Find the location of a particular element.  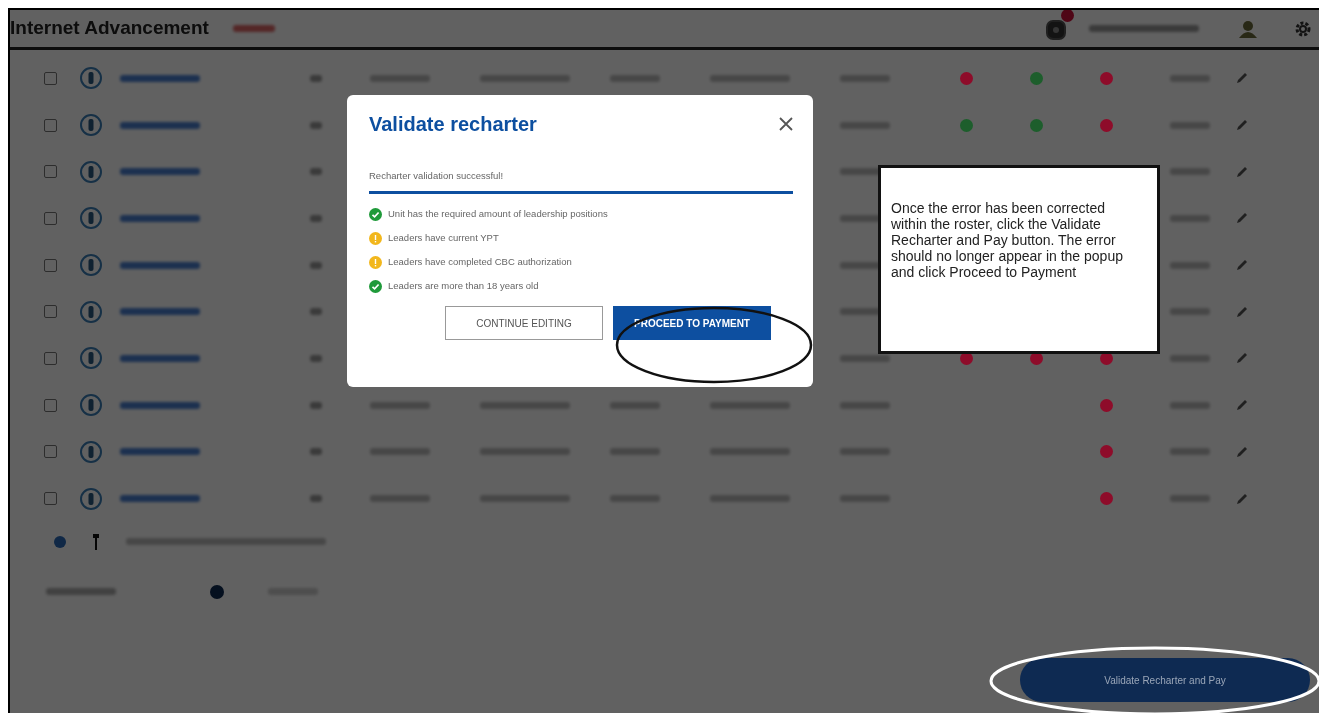

close-icon is located at coordinates (786, 124).